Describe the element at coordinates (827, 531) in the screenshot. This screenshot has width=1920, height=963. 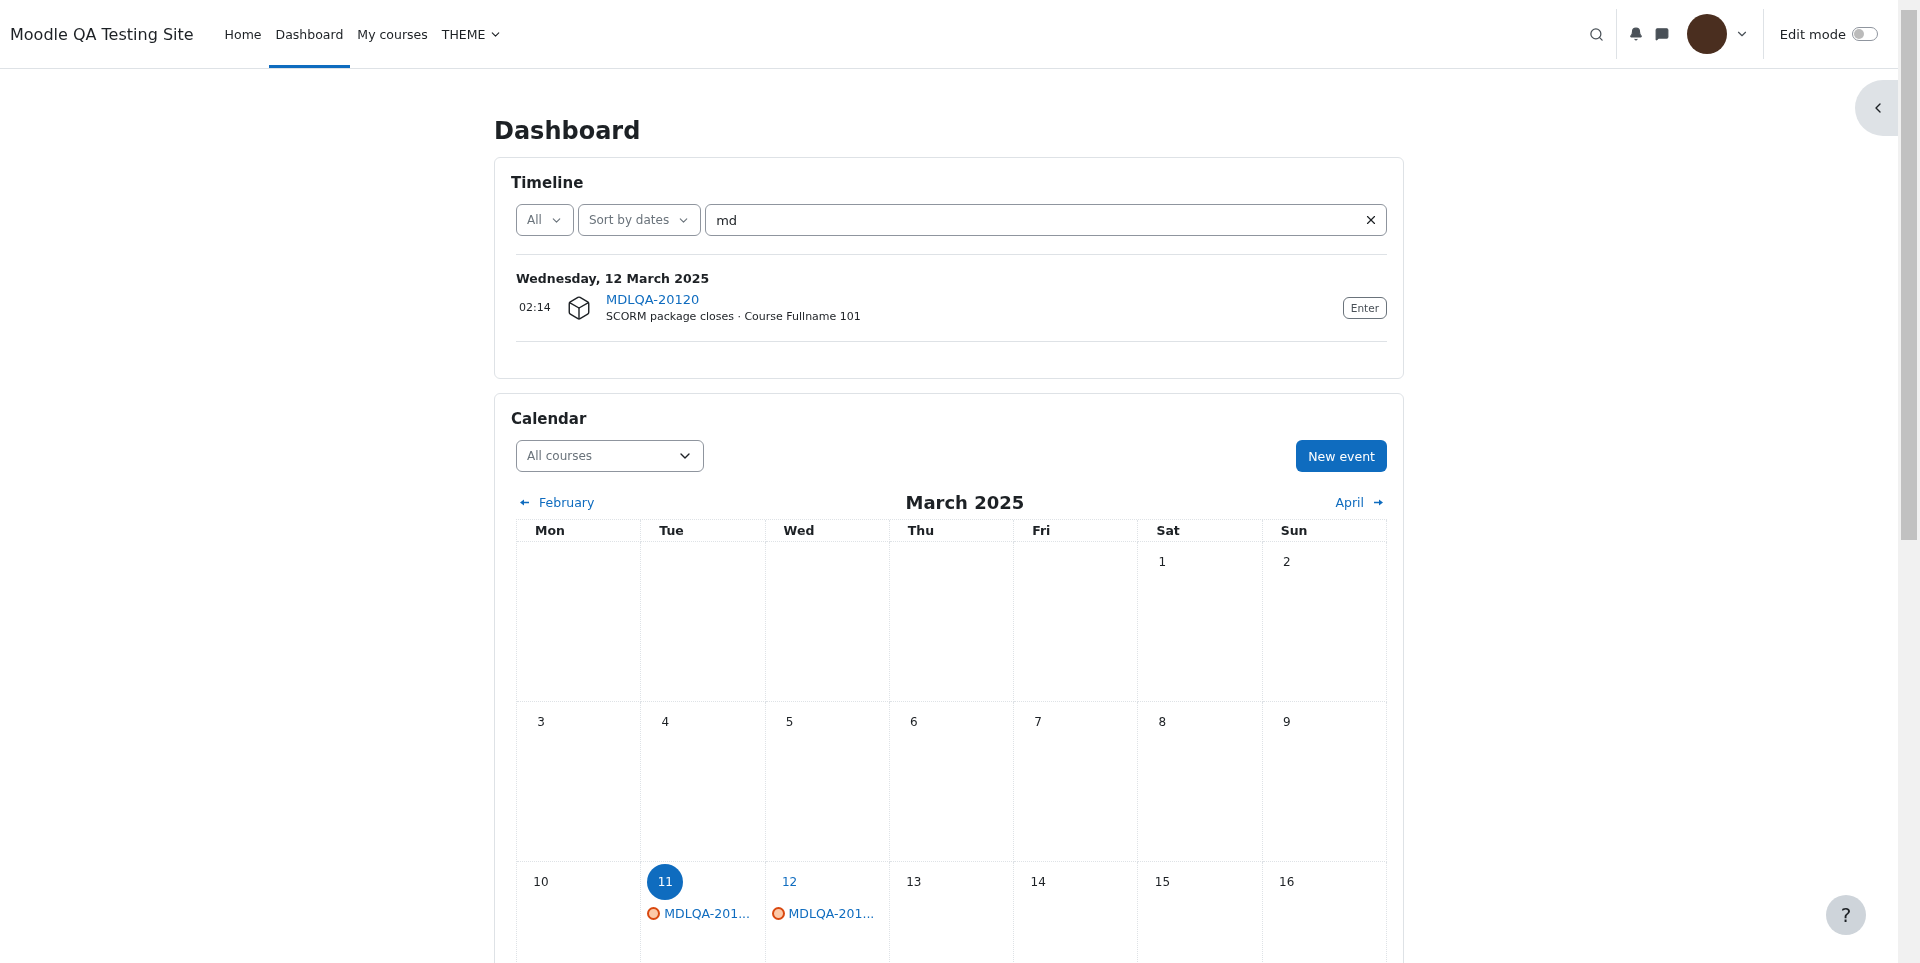
I see `weekday-header: Wed` at that location.